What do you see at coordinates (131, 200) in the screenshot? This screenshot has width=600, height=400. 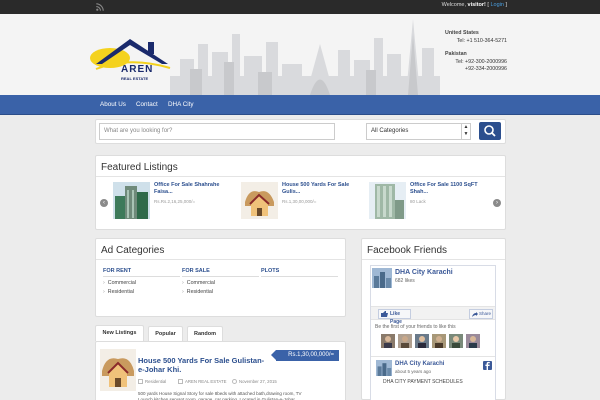 I see `office-building-thumbnail` at bounding box center [131, 200].